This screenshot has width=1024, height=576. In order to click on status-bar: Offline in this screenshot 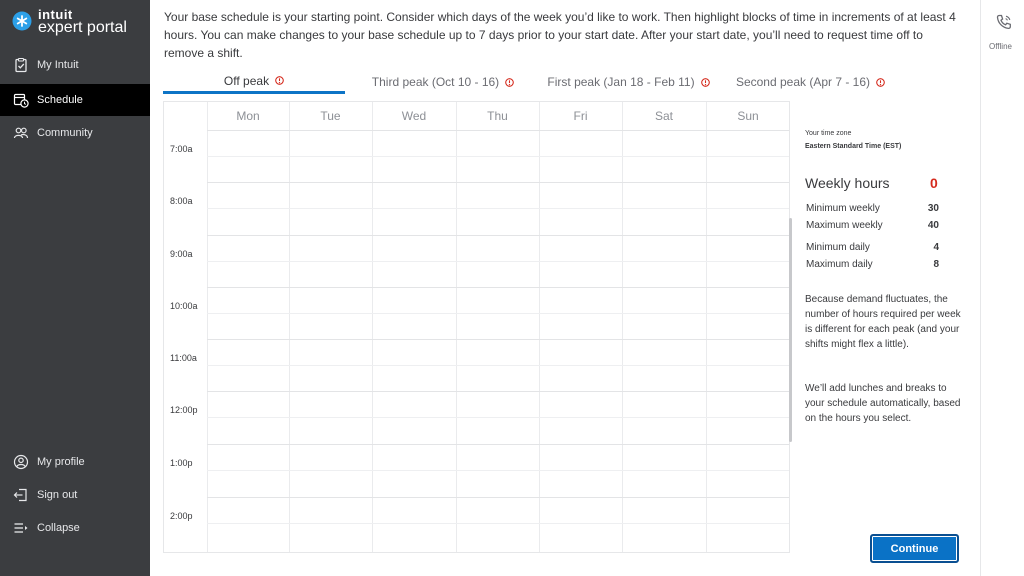, I will do `click(1002, 288)`.